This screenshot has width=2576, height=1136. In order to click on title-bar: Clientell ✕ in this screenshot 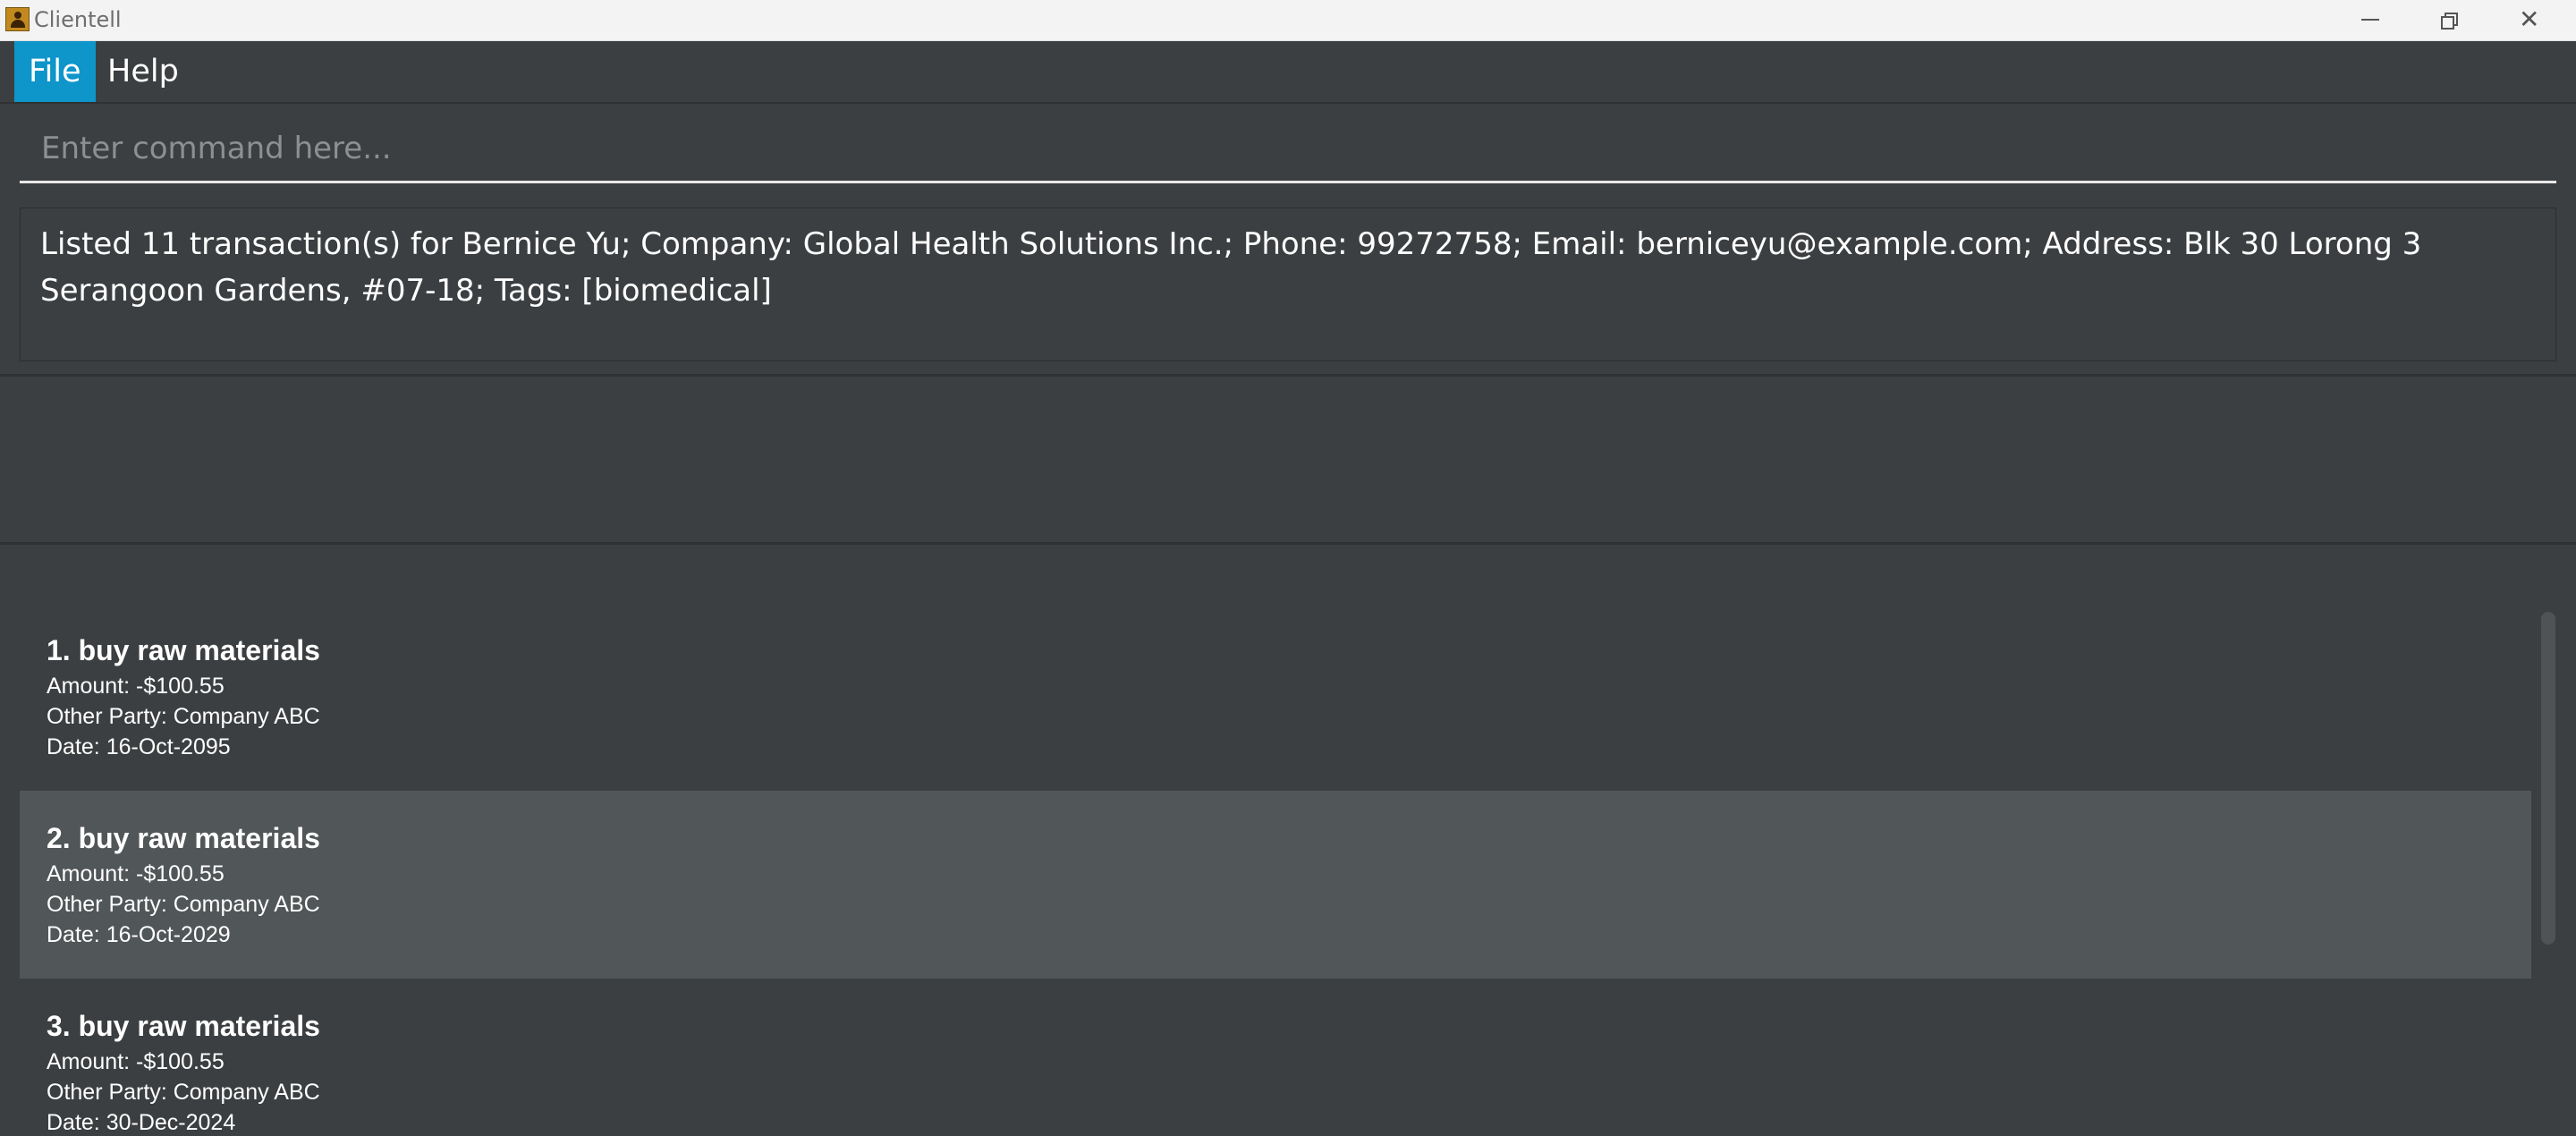, I will do `click(1288, 20)`.